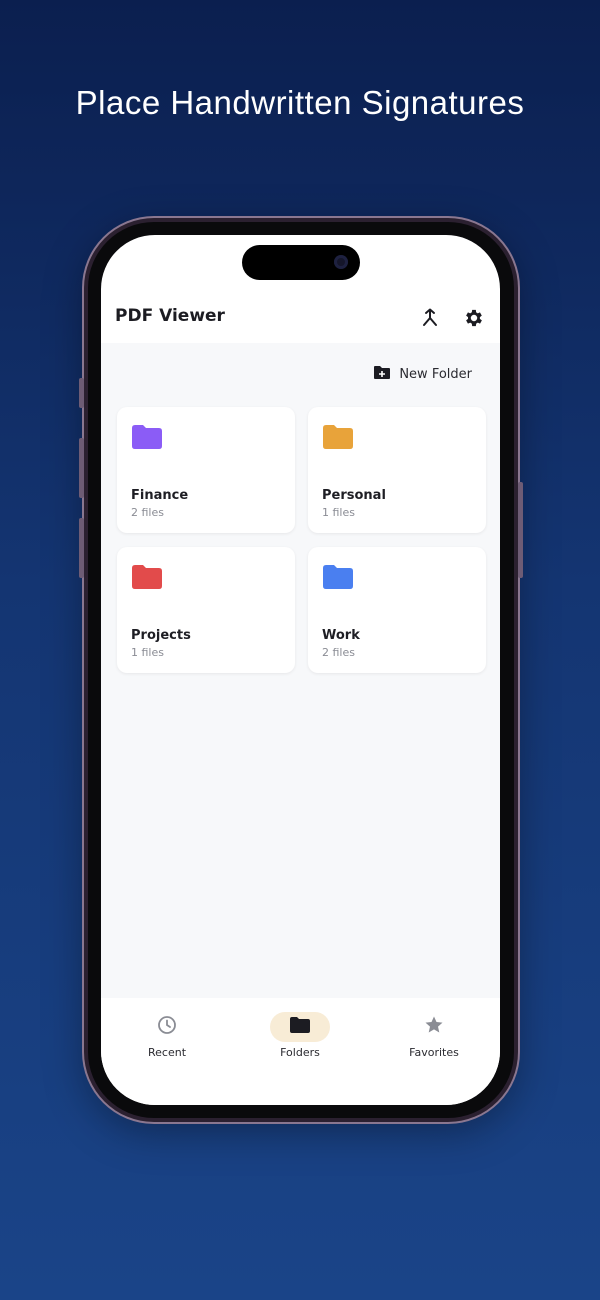  I want to click on new-folder-button: New Folder, so click(422, 374).